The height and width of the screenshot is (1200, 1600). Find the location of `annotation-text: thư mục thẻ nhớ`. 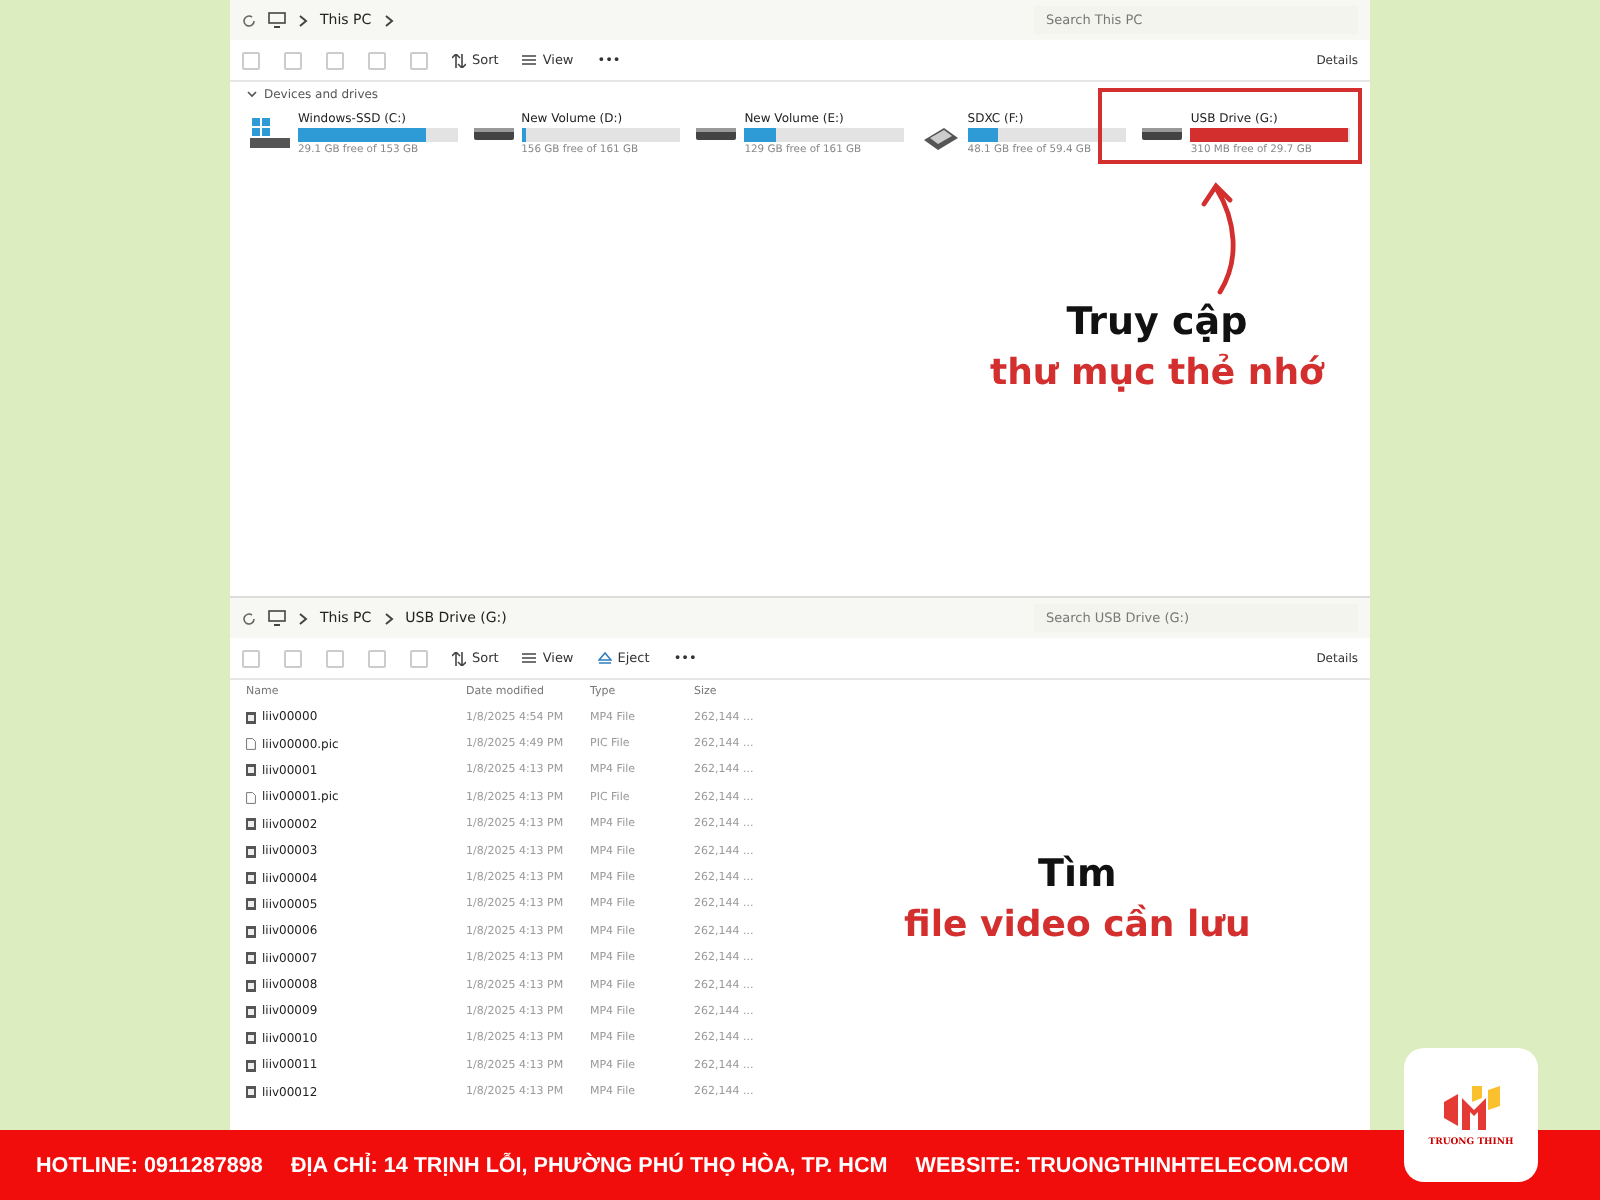

annotation-text: thư mục thẻ nhớ is located at coordinates (1157, 373).